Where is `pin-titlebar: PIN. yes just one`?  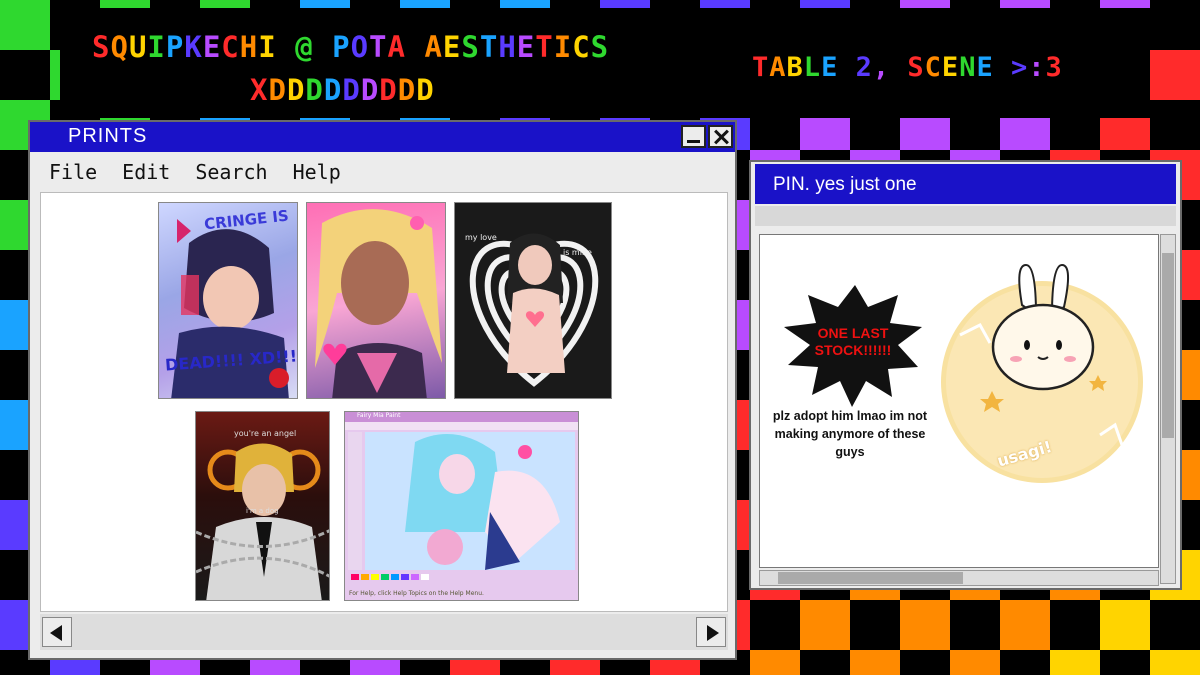 pin-titlebar: PIN. yes just one is located at coordinates (965, 184).